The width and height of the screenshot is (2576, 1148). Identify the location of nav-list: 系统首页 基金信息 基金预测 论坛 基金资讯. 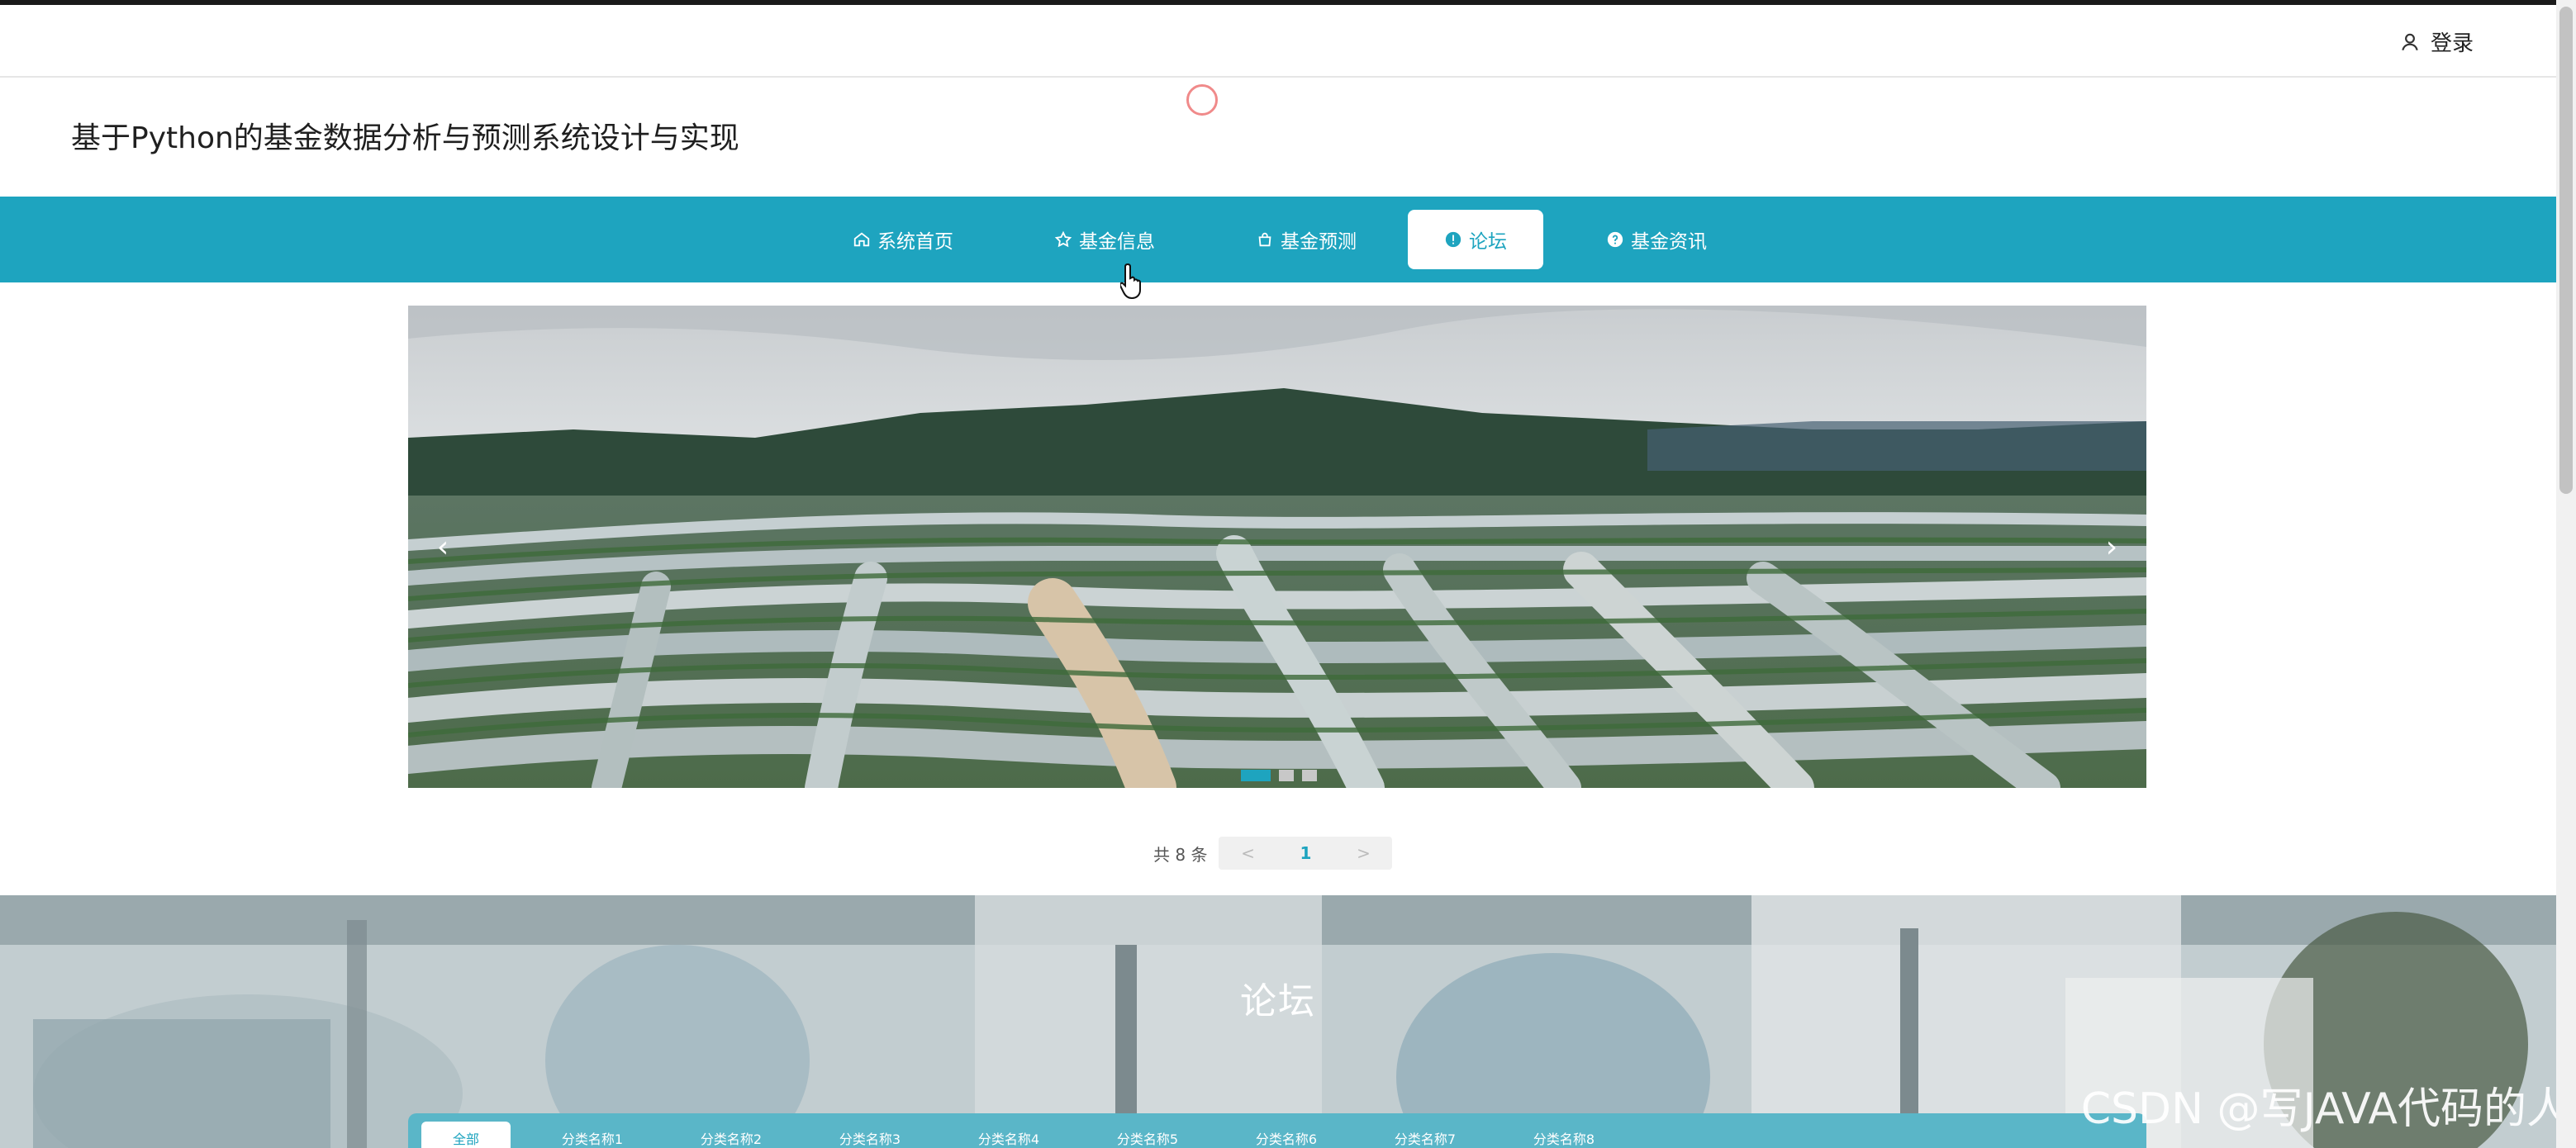
(1278, 239).